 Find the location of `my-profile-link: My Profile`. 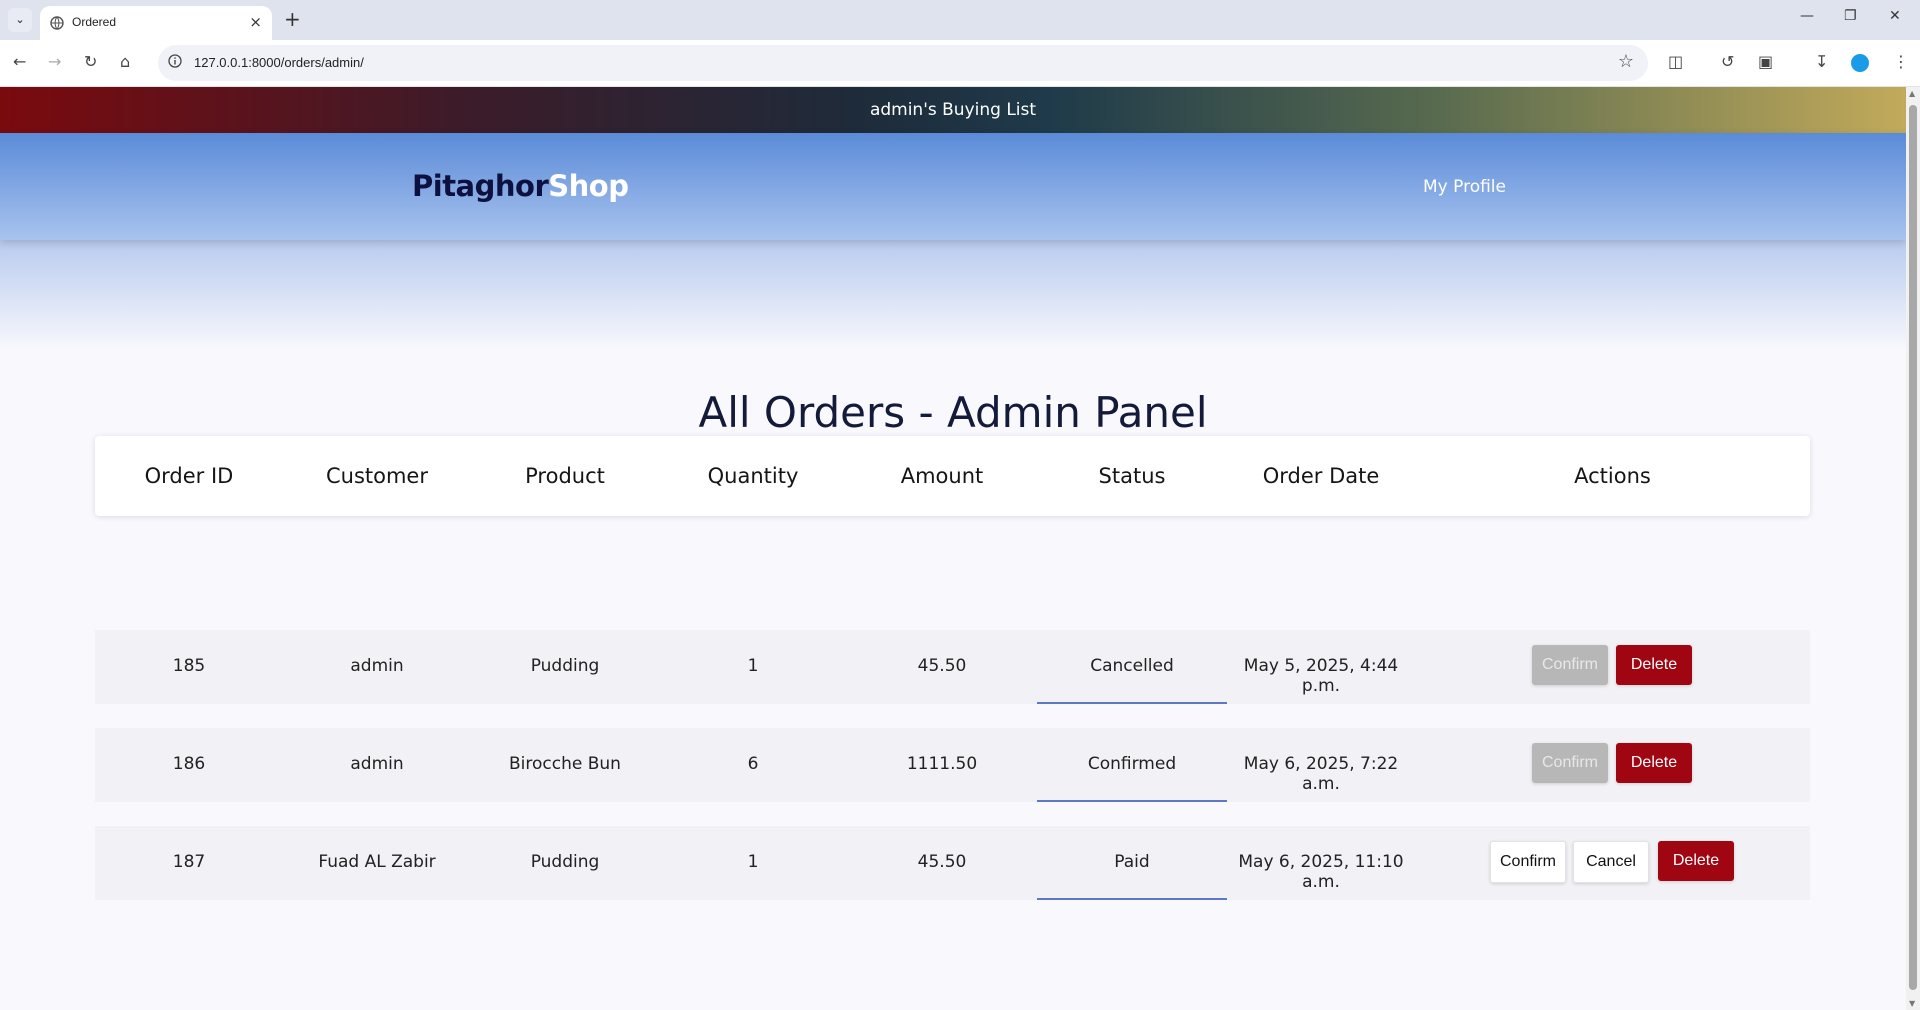

my-profile-link: My Profile is located at coordinates (1464, 187).